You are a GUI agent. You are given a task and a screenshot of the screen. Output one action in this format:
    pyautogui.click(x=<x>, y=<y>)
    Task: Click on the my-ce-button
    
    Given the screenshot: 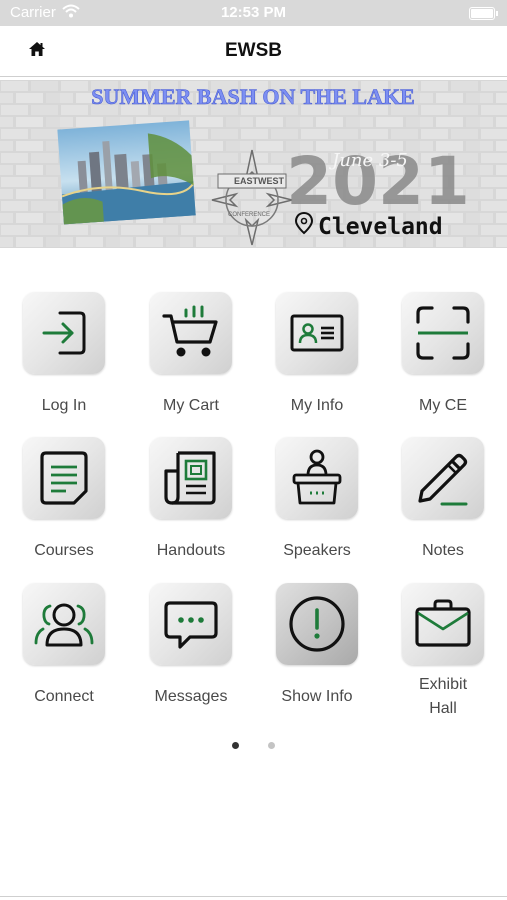 What is the action you would take?
    pyautogui.click(x=443, y=333)
    